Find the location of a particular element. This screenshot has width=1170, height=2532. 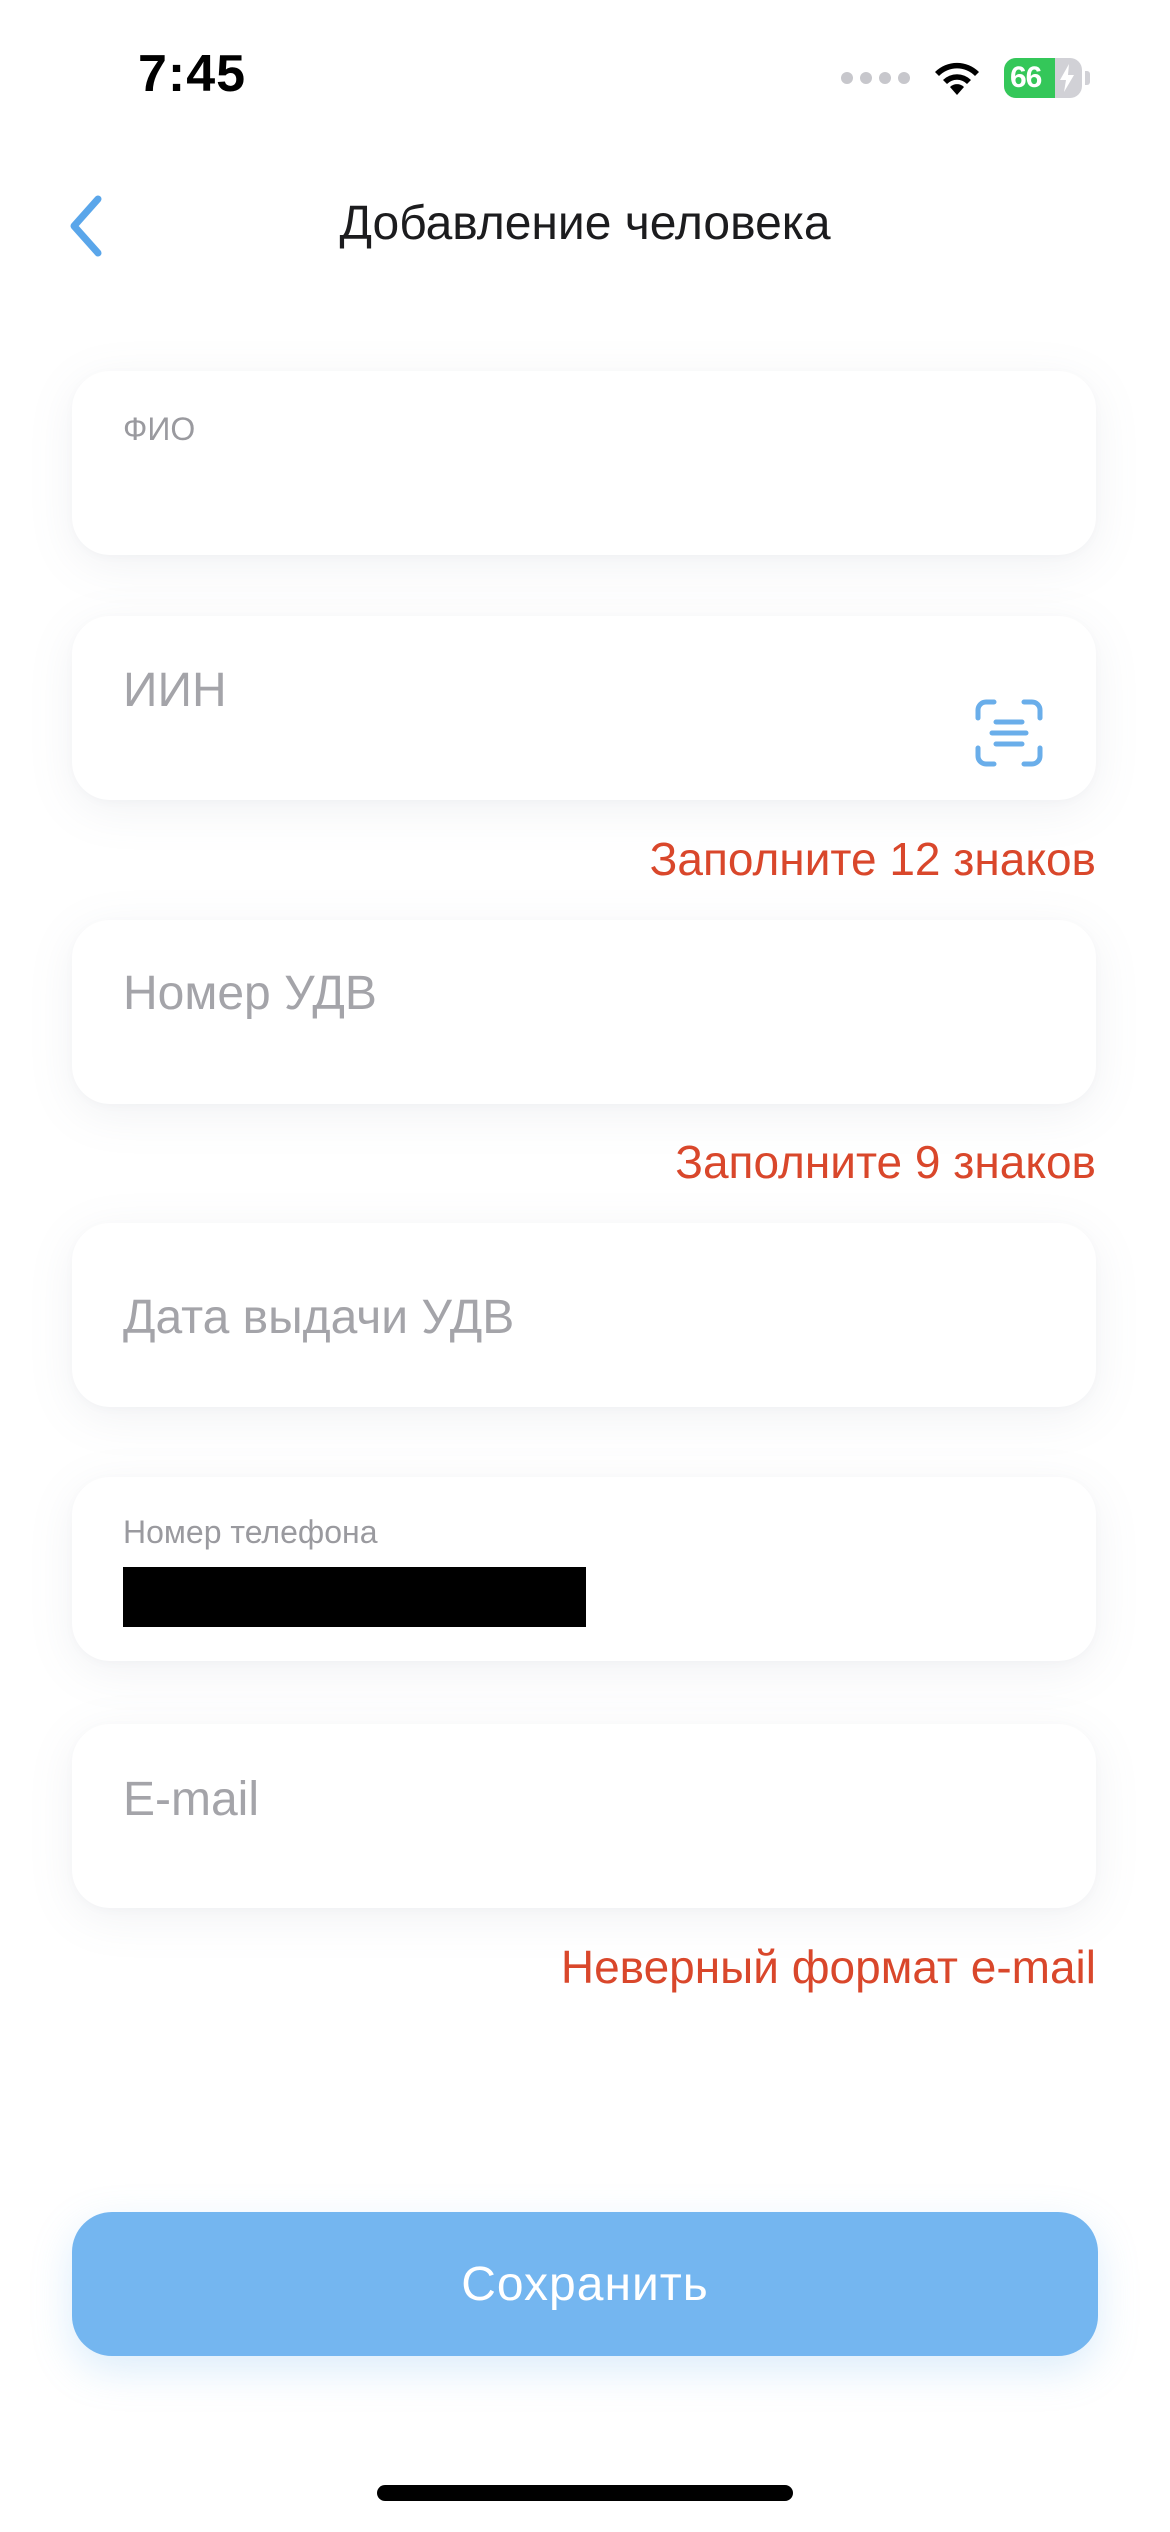

id-issue-date-field: Дата выдачи УДВ is located at coordinates (584, 1315).